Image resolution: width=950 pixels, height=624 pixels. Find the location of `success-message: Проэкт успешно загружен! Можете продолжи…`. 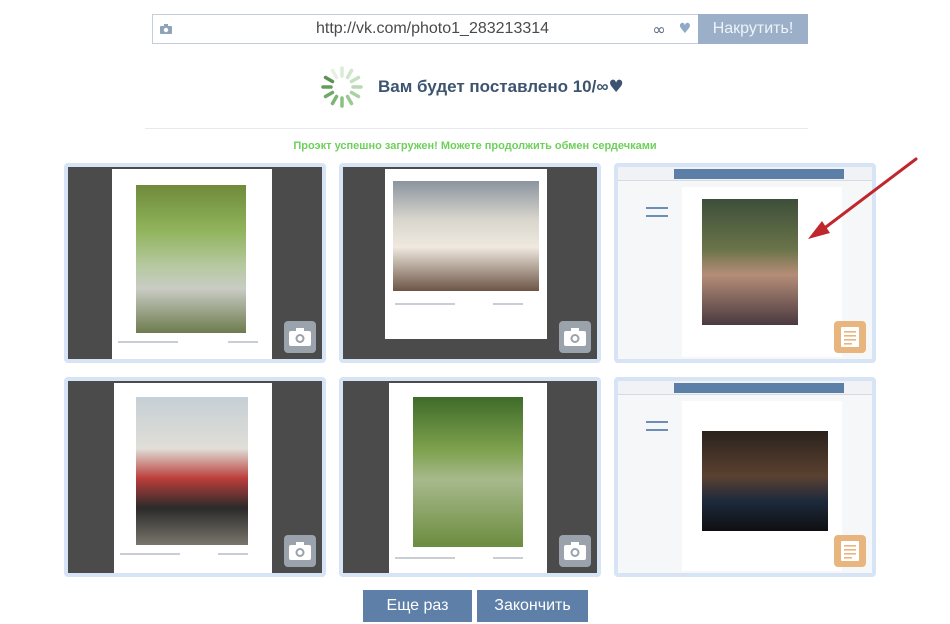

success-message: Проэкт успешно загружен! Можете продолжи… is located at coordinates (475, 146).